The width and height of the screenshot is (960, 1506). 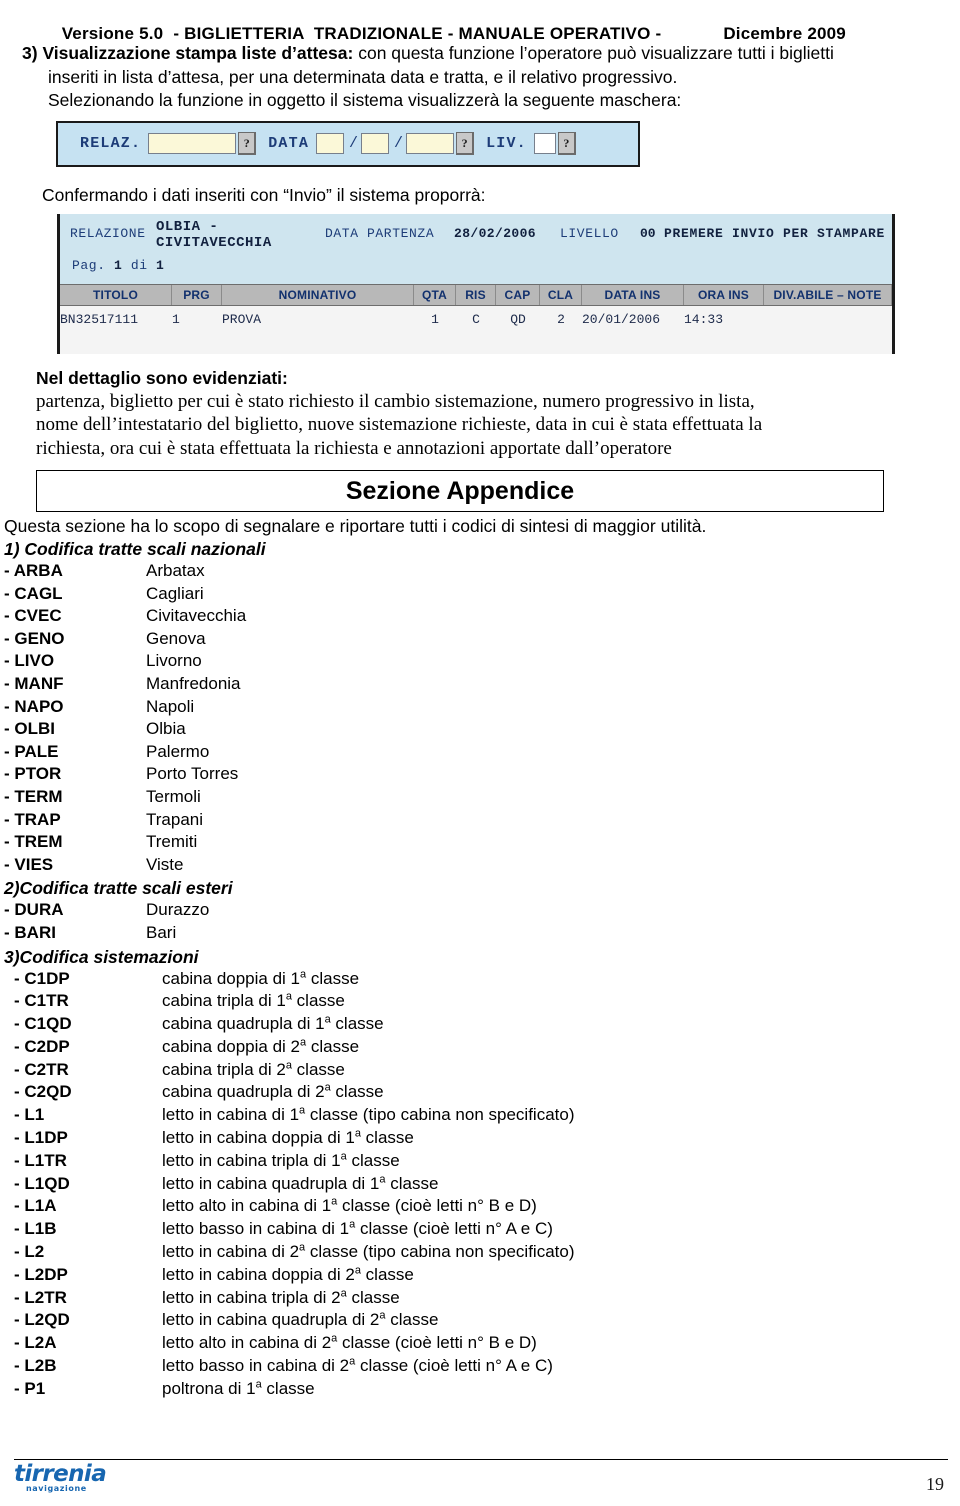 What do you see at coordinates (430, 143) in the screenshot?
I see `mask-data-year-input` at bounding box center [430, 143].